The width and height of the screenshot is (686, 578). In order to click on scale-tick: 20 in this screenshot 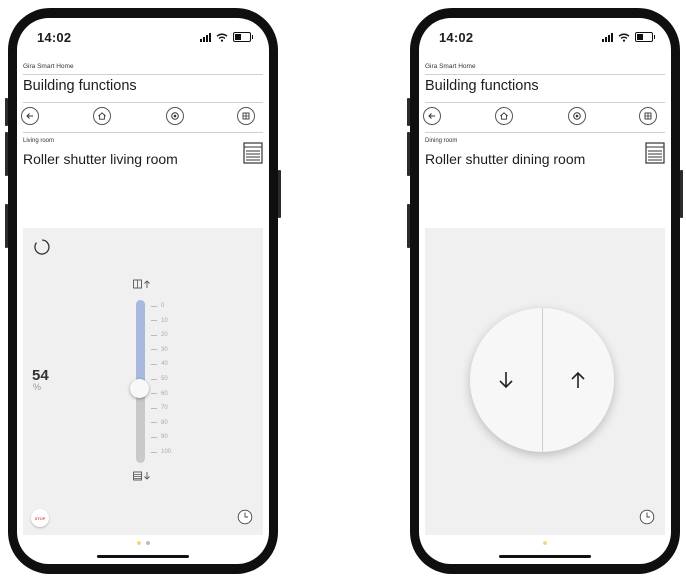, I will do `click(159, 335)`.